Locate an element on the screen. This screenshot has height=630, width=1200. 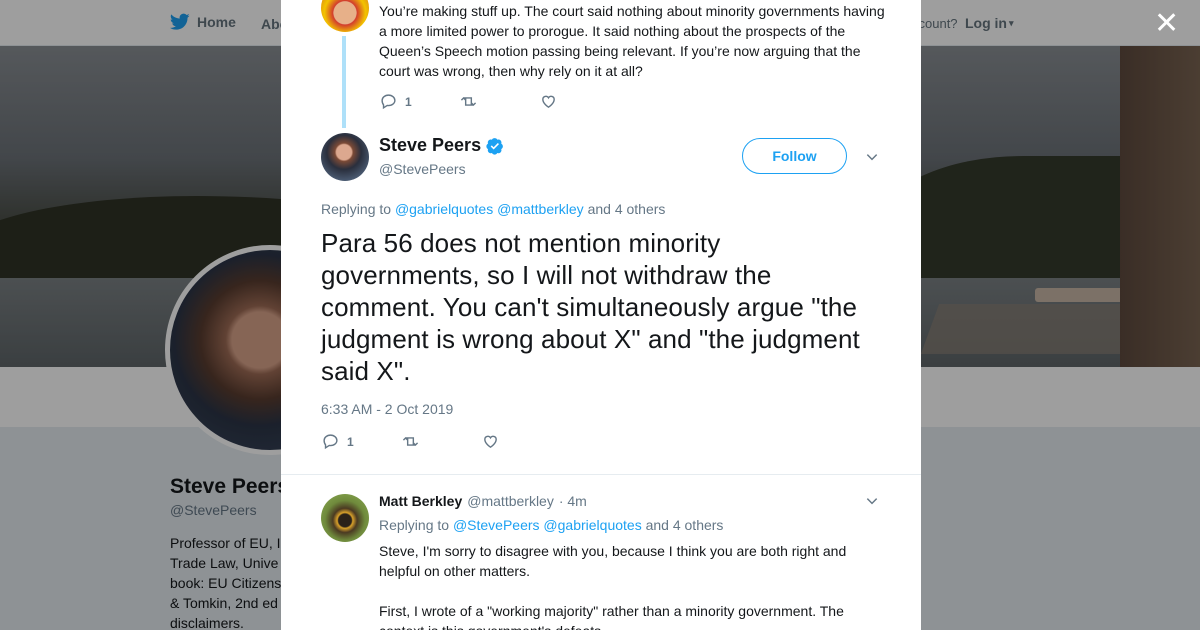
follow-button: Follow is located at coordinates (794, 156).